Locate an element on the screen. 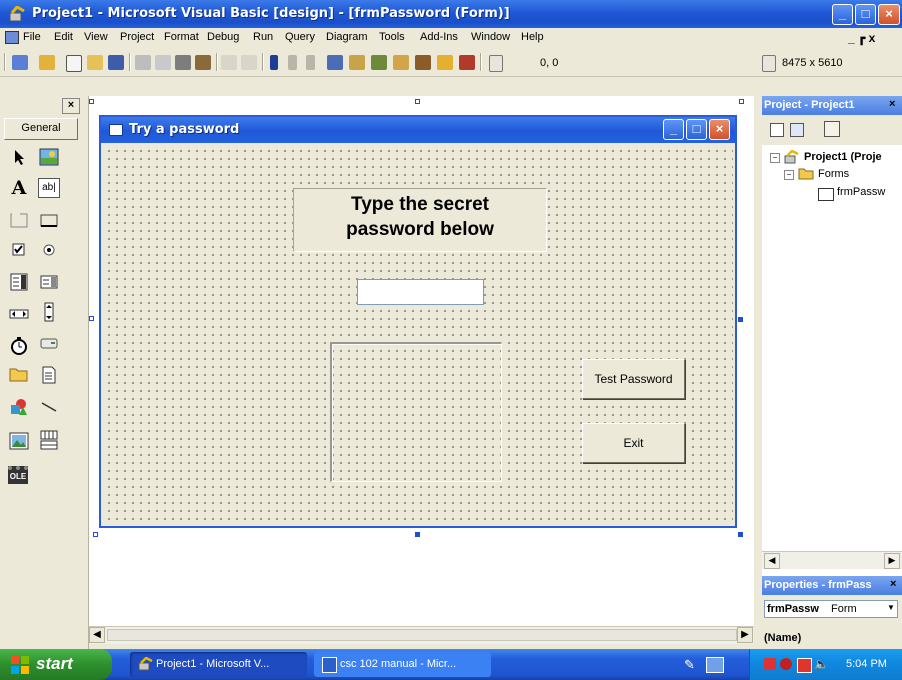  project-panel-close-icon: × is located at coordinates (892, 104).